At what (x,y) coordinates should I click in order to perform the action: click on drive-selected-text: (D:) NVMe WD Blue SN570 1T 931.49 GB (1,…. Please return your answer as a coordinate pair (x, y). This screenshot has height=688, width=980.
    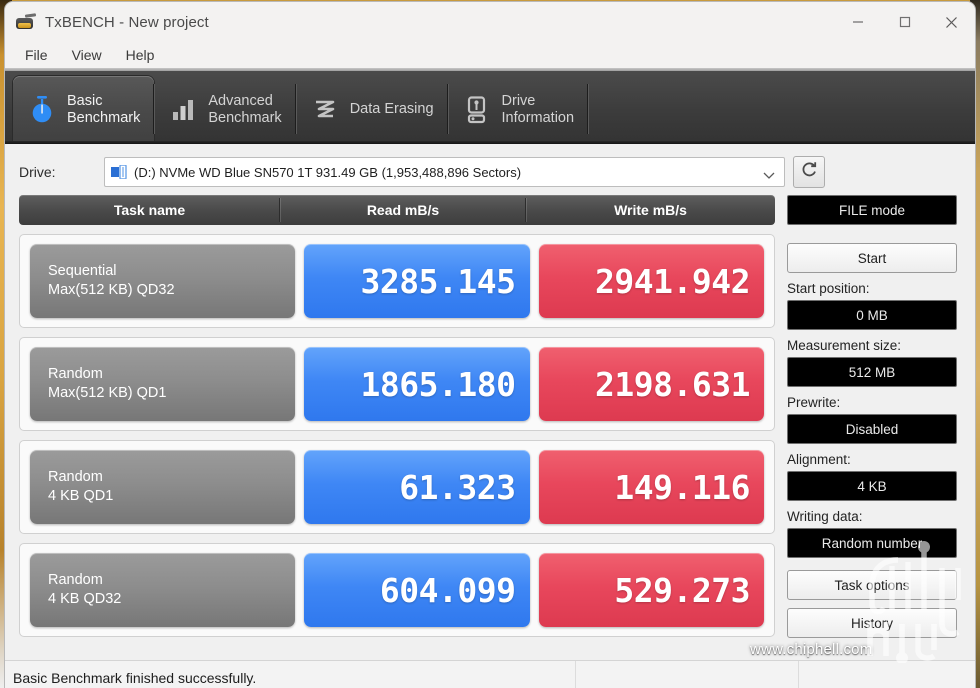
    Looking at the image, I should click on (328, 172).